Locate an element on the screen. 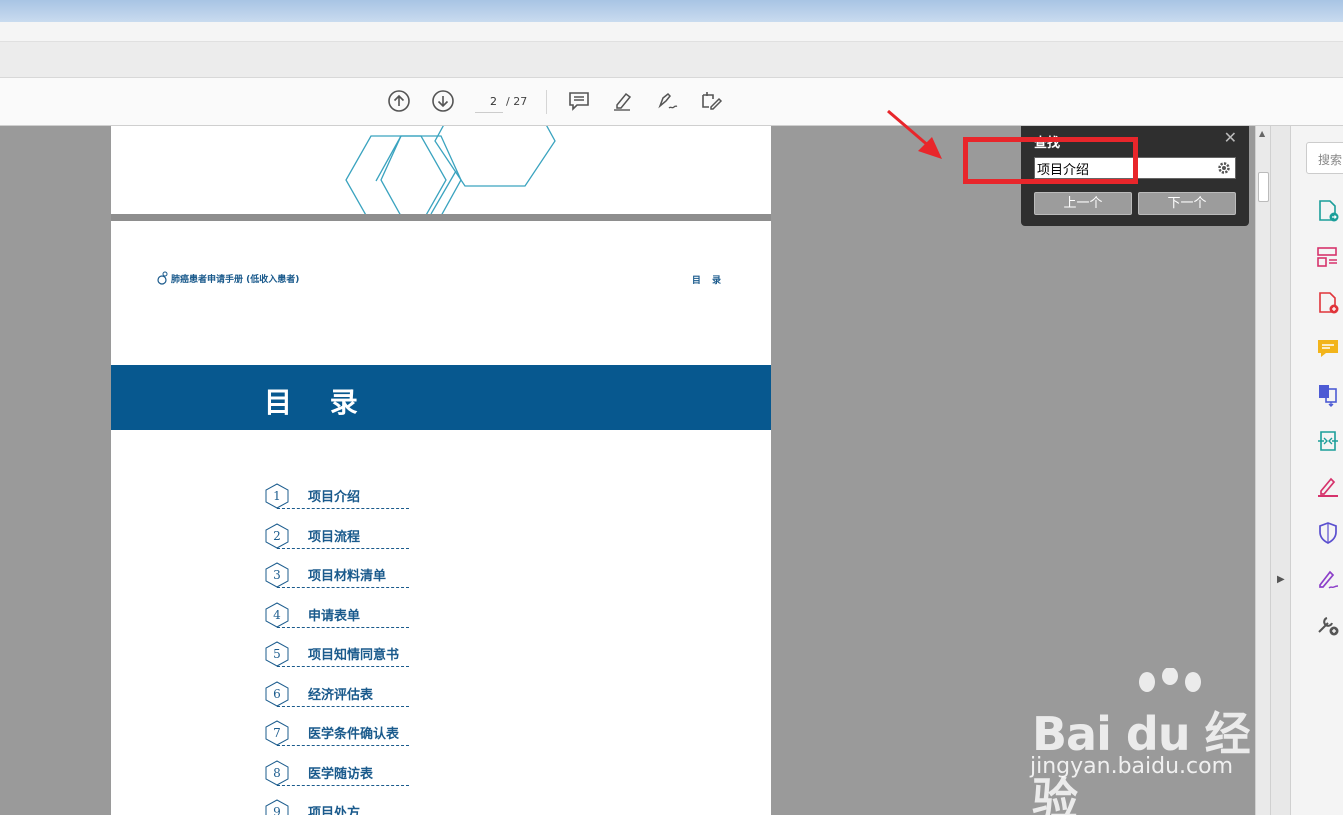 Image resolution: width=1343 pixels, height=815 pixels. toc-number: 2 is located at coordinates (277, 535).